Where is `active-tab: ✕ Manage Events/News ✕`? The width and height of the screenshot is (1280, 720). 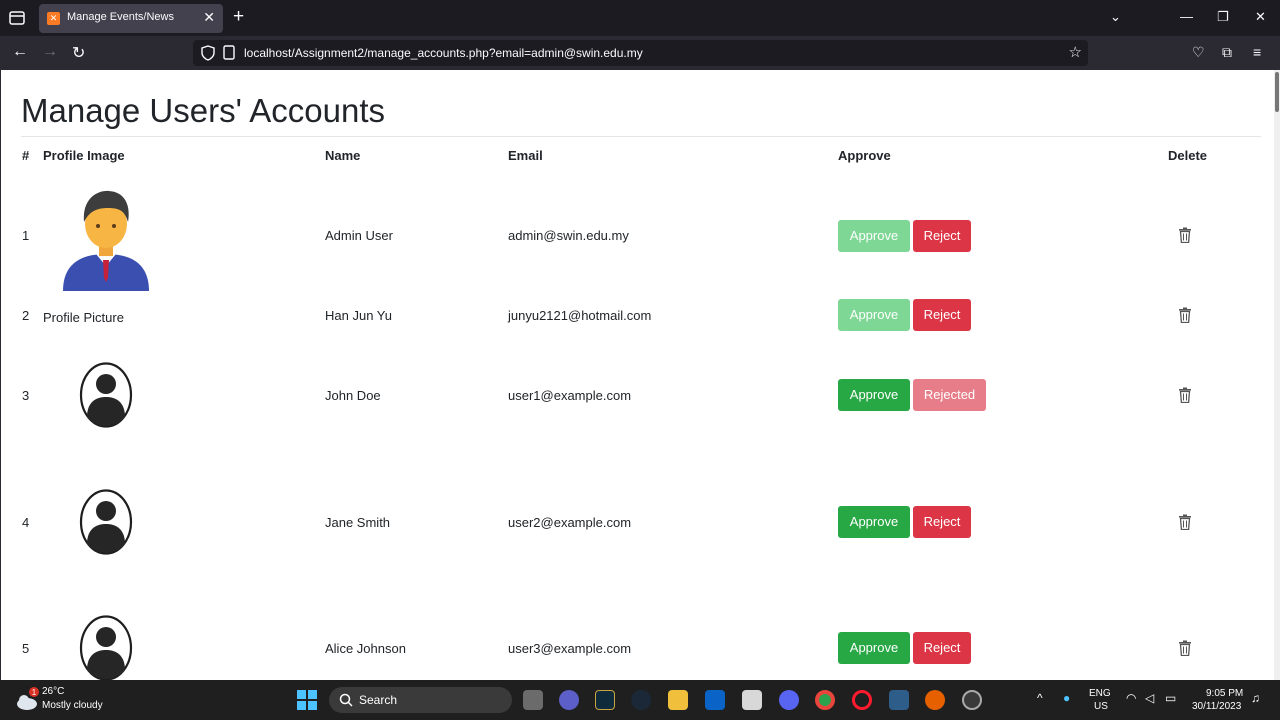 active-tab: ✕ Manage Events/News ✕ is located at coordinates (131, 18).